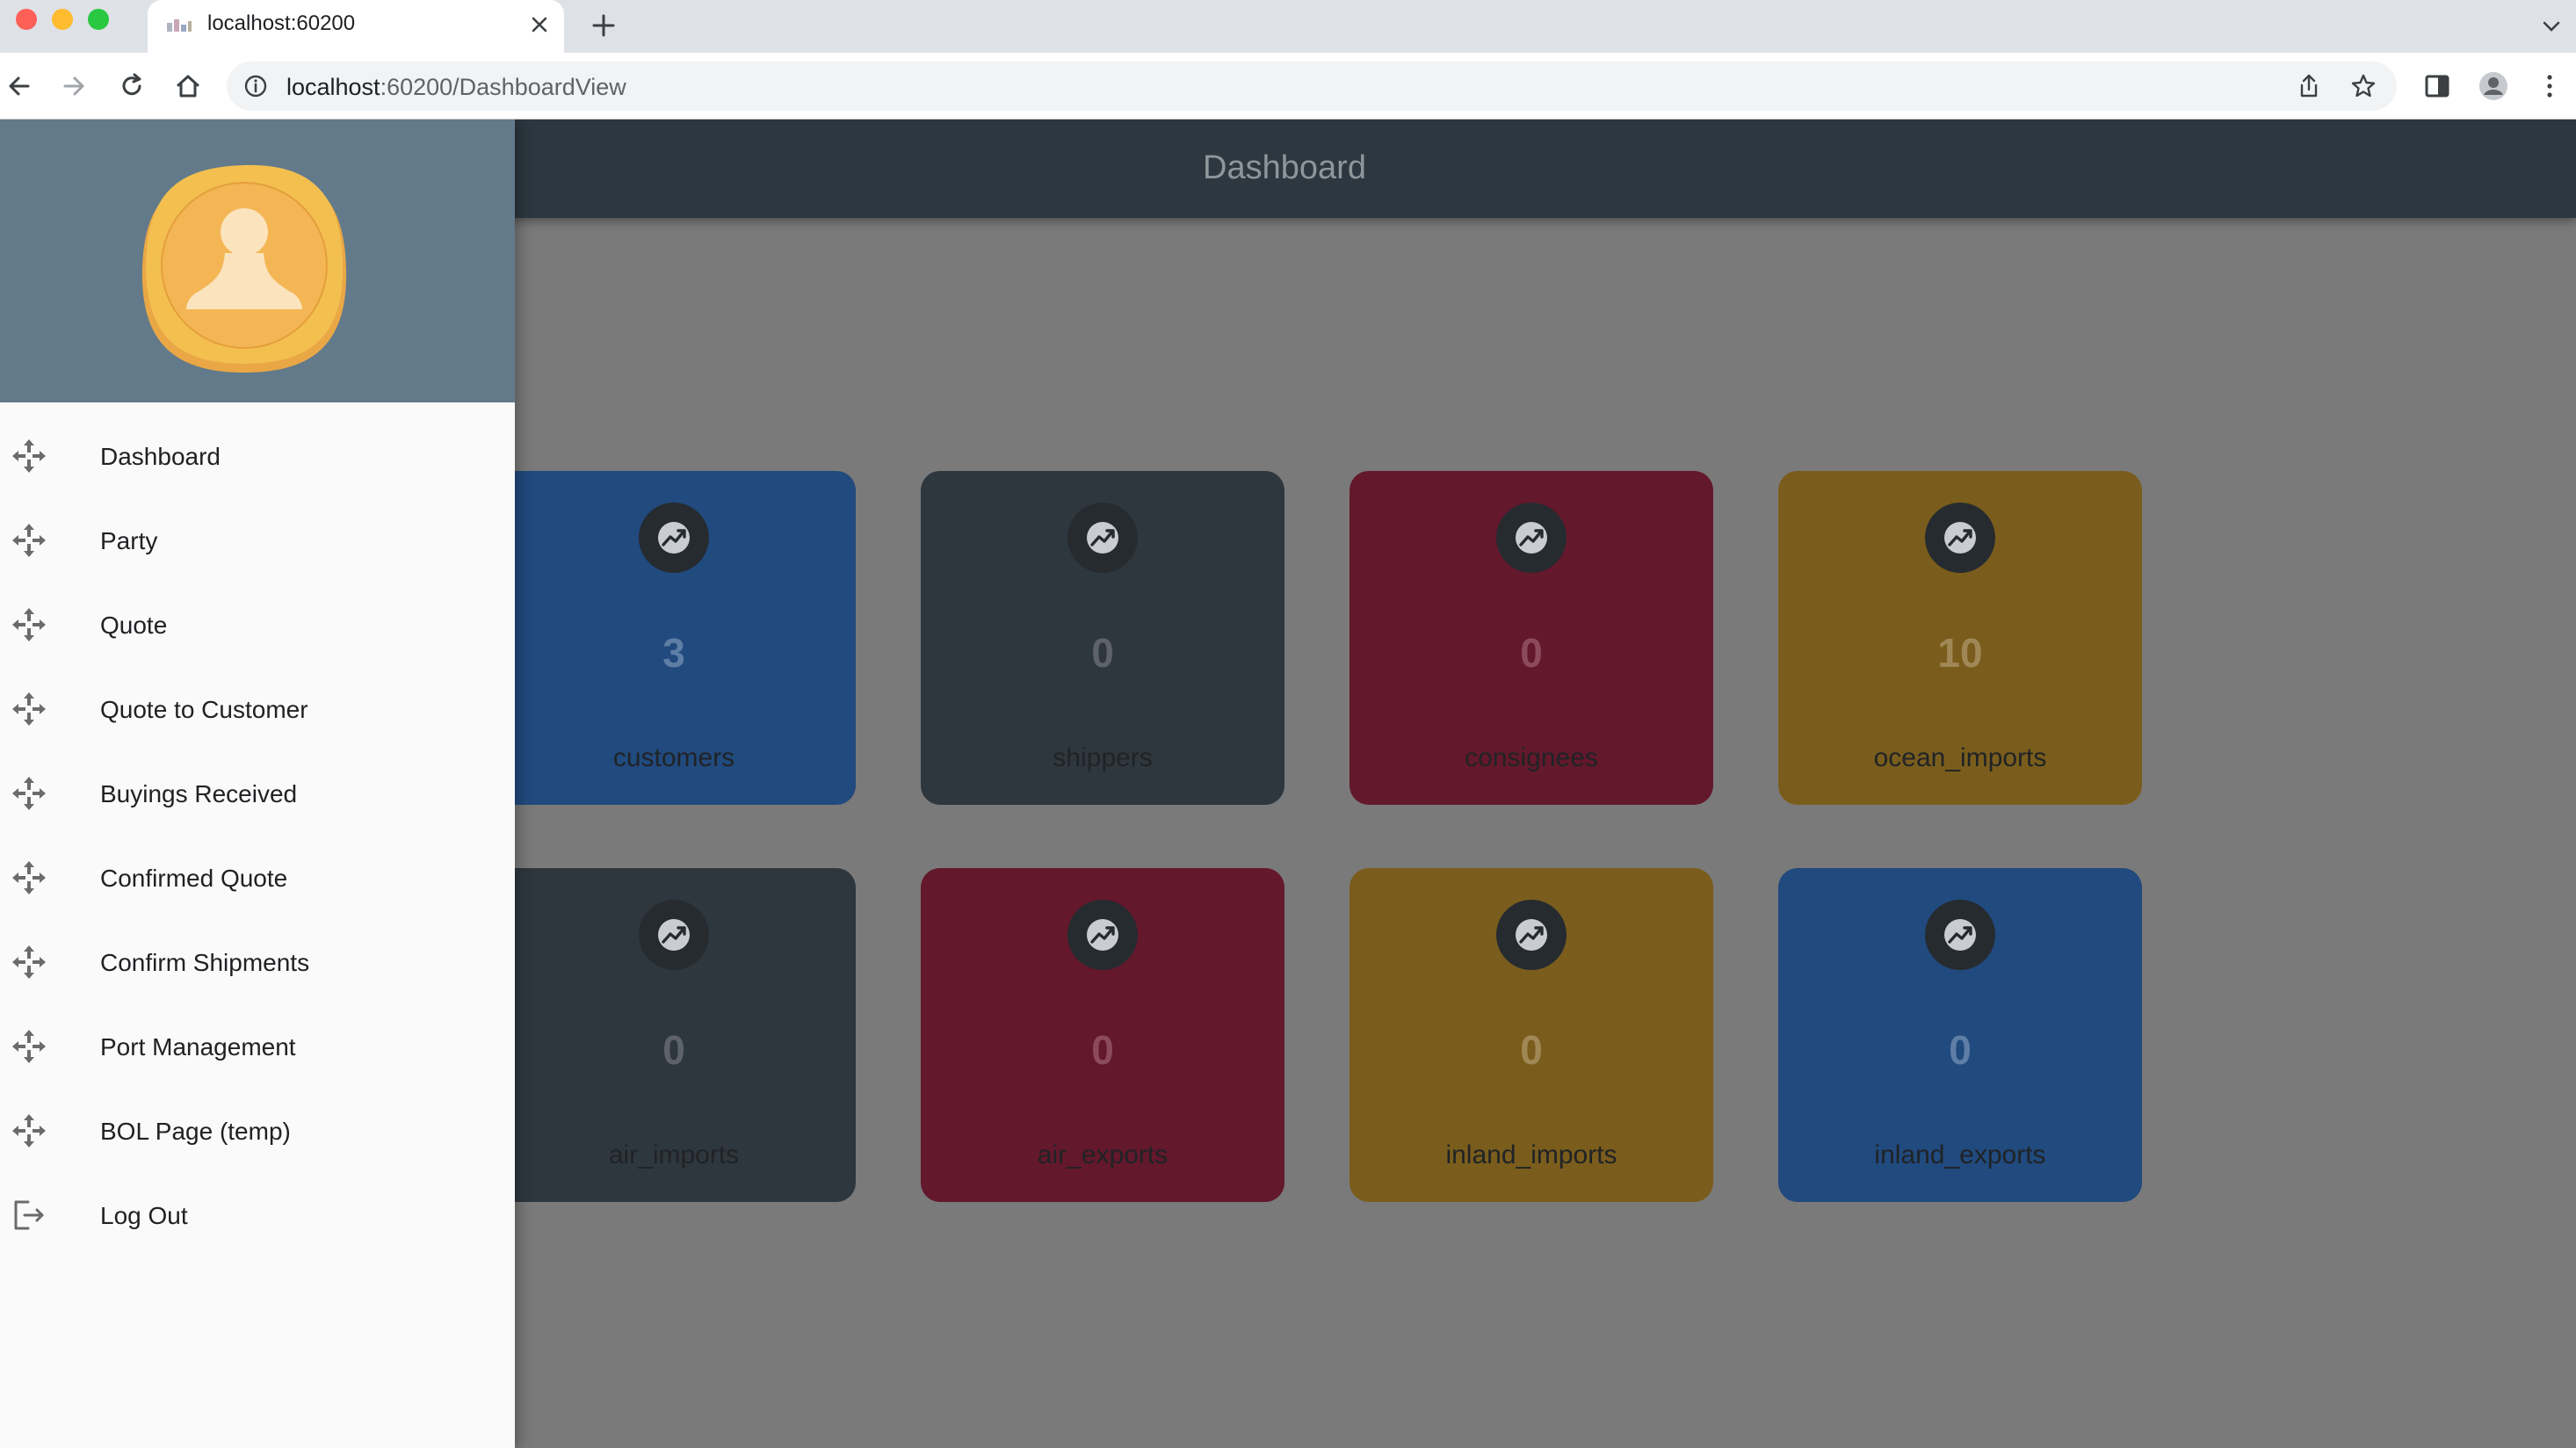 The width and height of the screenshot is (2576, 1448). What do you see at coordinates (1288, 27) in the screenshot?
I see `browser-tabstrip: localhost:60200` at bounding box center [1288, 27].